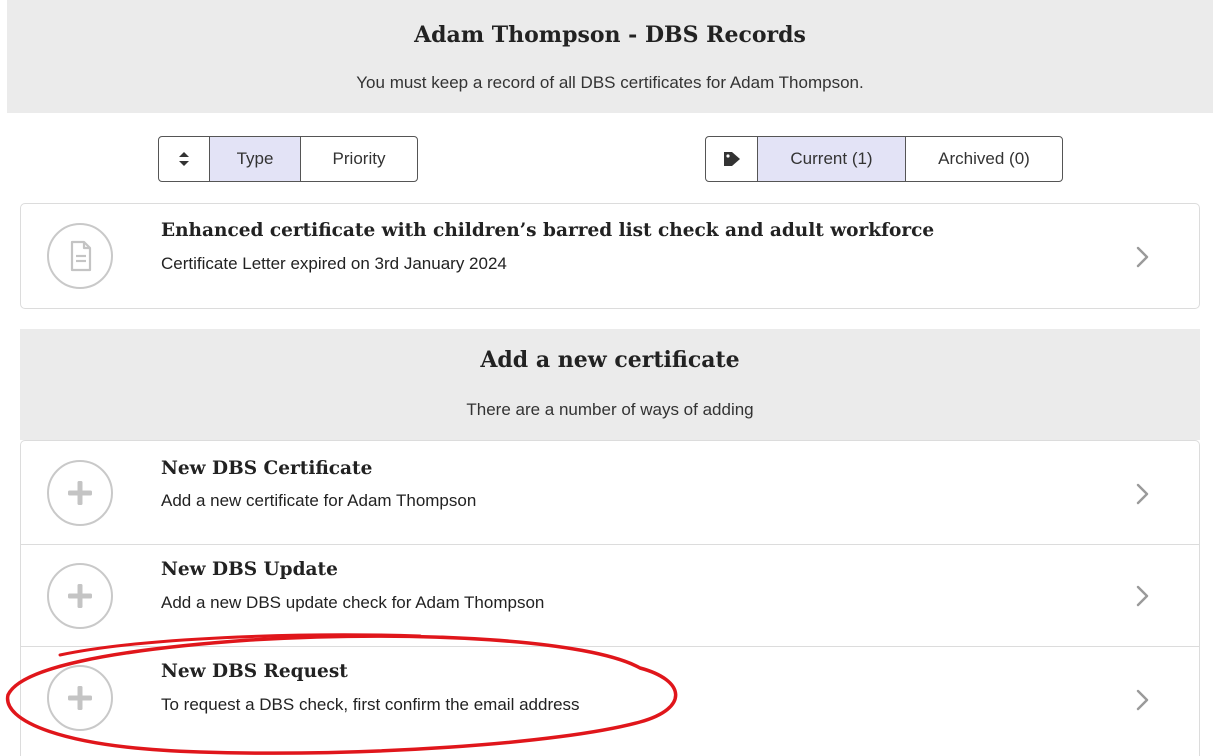  What do you see at coordinates (249, 569) in the screenshot?
I see `add-option-title: New DBS Update` at bounding box center [249, 569].